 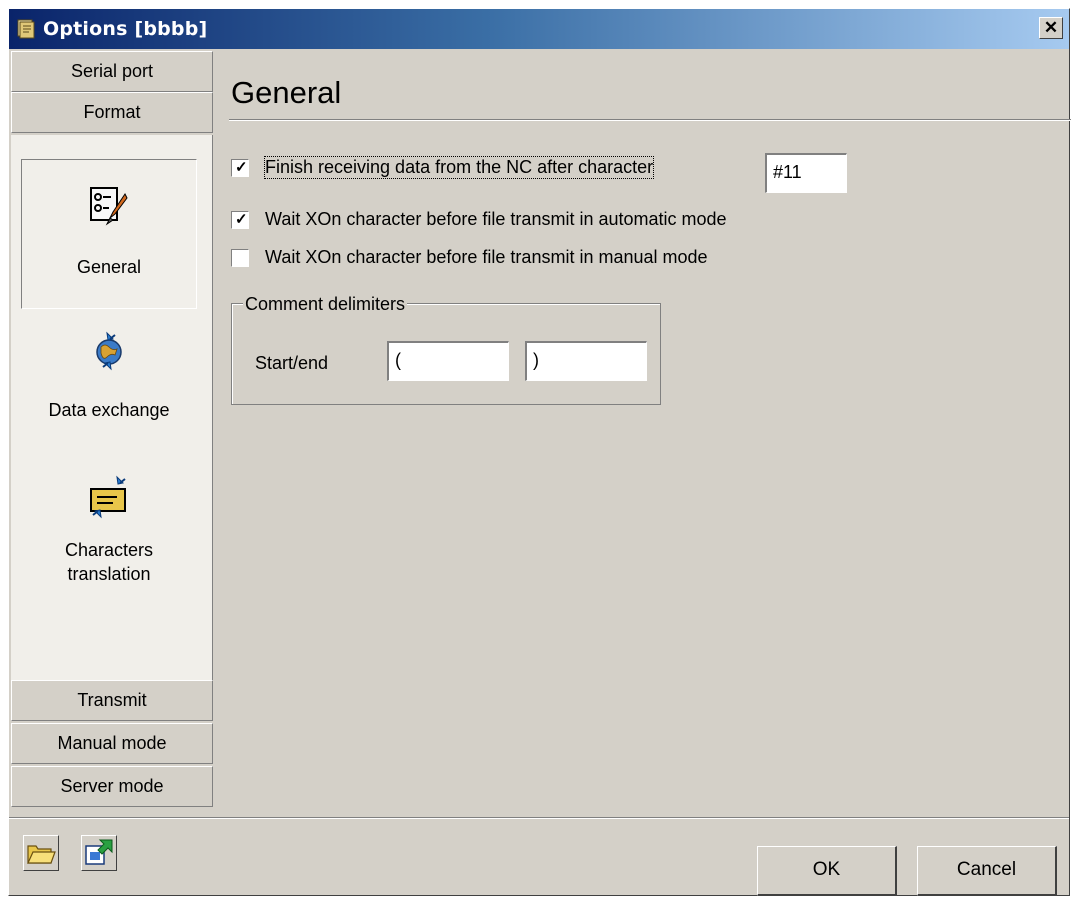 What do you see at coordinates (112, 112) in the screenshot?
I see `category-format: Format` at bounding box center [112, 112].